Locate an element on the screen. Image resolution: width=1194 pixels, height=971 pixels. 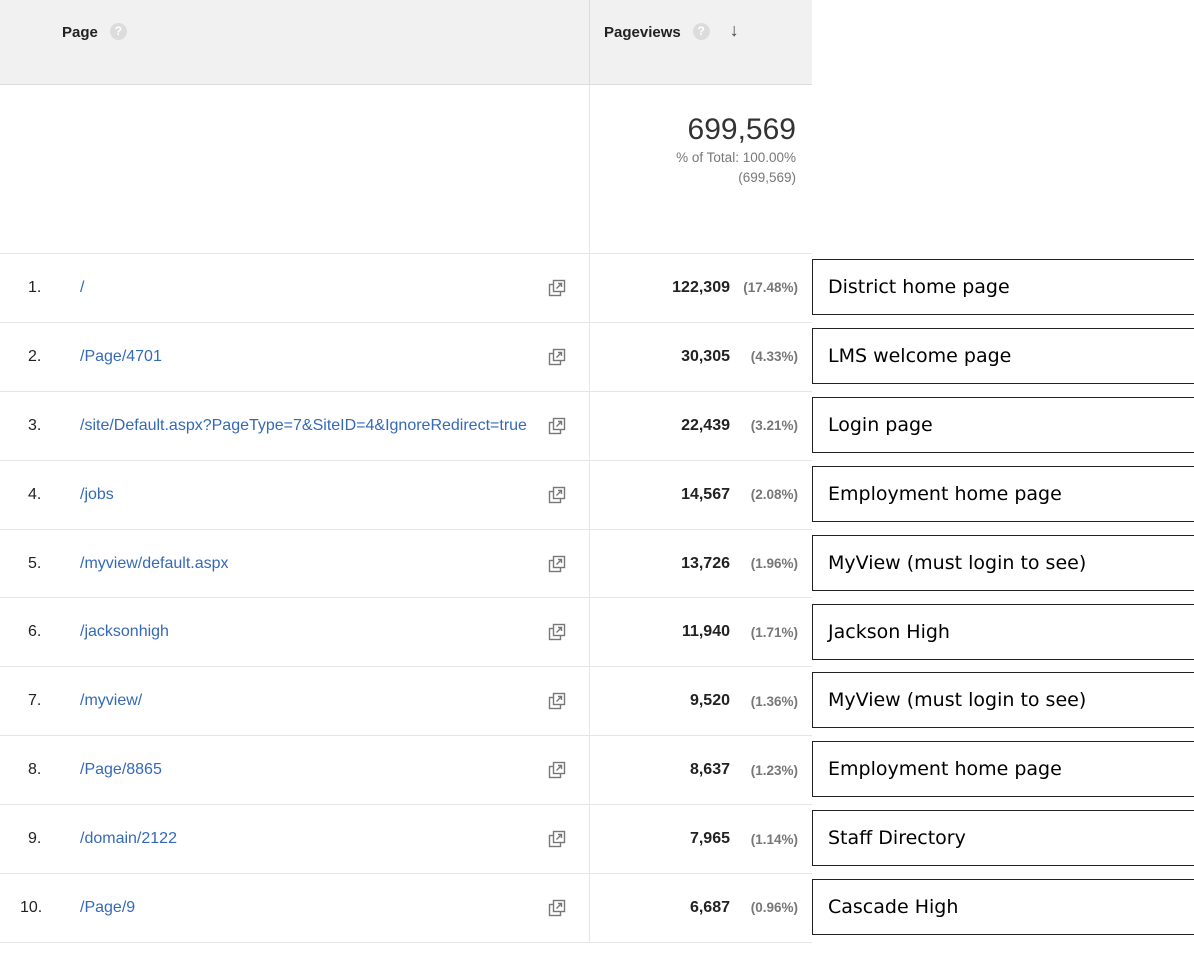
row-rank: 8. is located at coordinates (35, 770).